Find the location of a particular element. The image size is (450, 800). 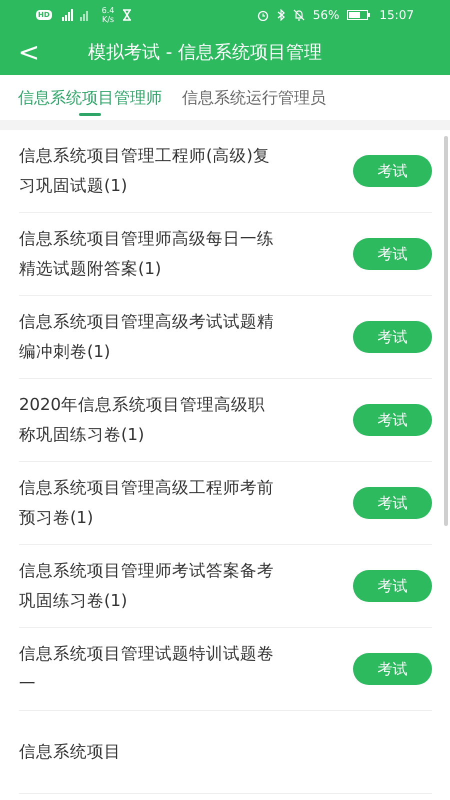

exam-title: 信息系统项目管理工程师(高级)复习巩固试题(1) is located at coordinates (145, 171).